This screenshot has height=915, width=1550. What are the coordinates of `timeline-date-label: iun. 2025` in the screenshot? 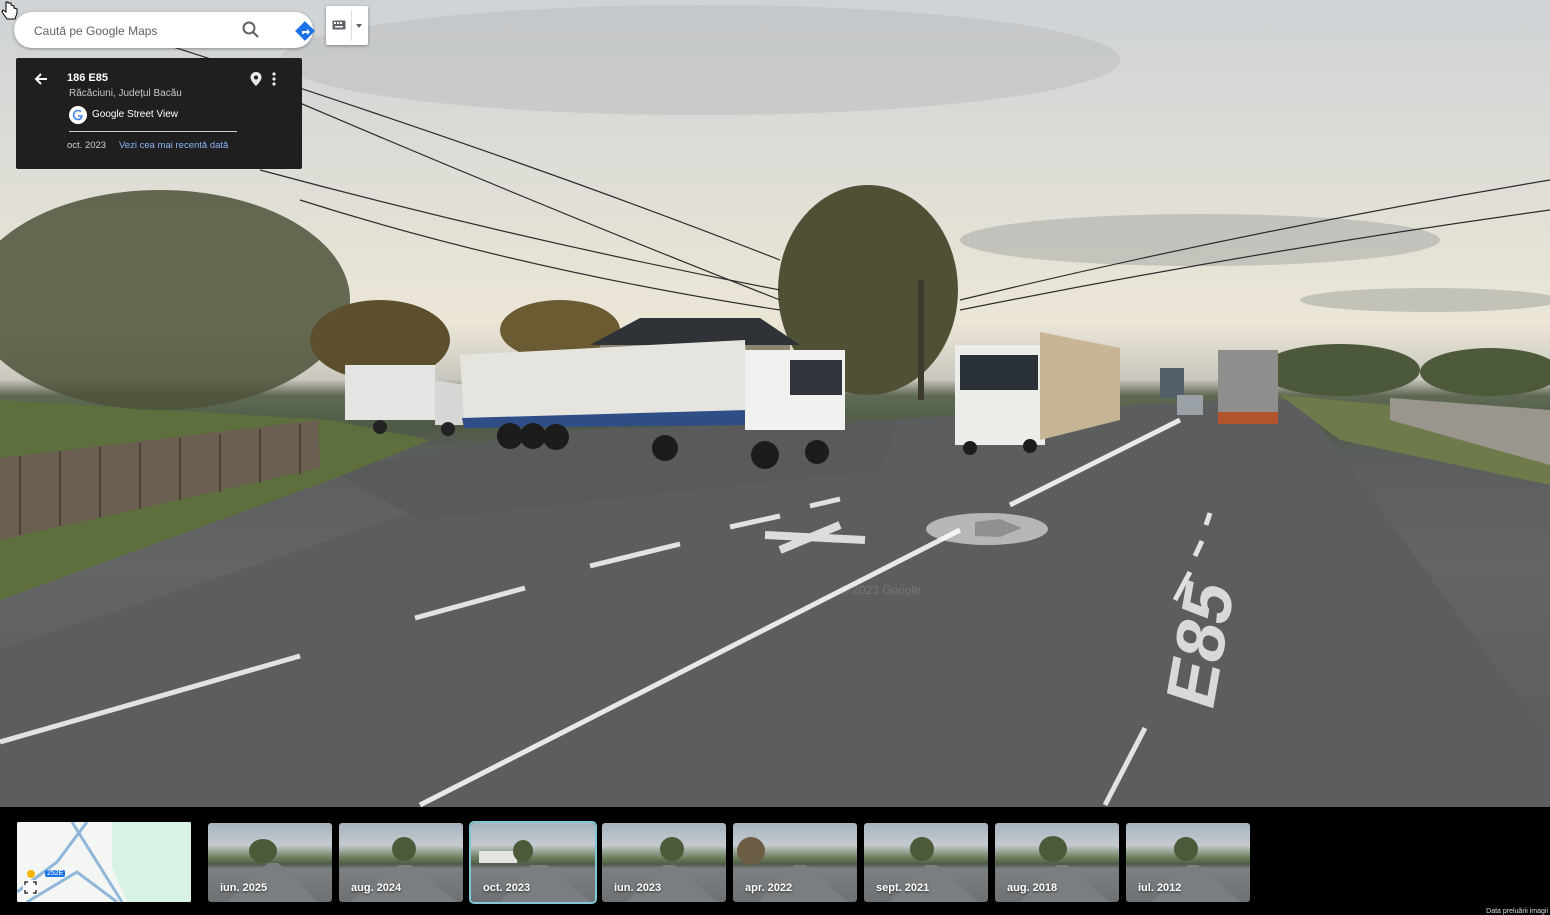 It's located at (244, 888).